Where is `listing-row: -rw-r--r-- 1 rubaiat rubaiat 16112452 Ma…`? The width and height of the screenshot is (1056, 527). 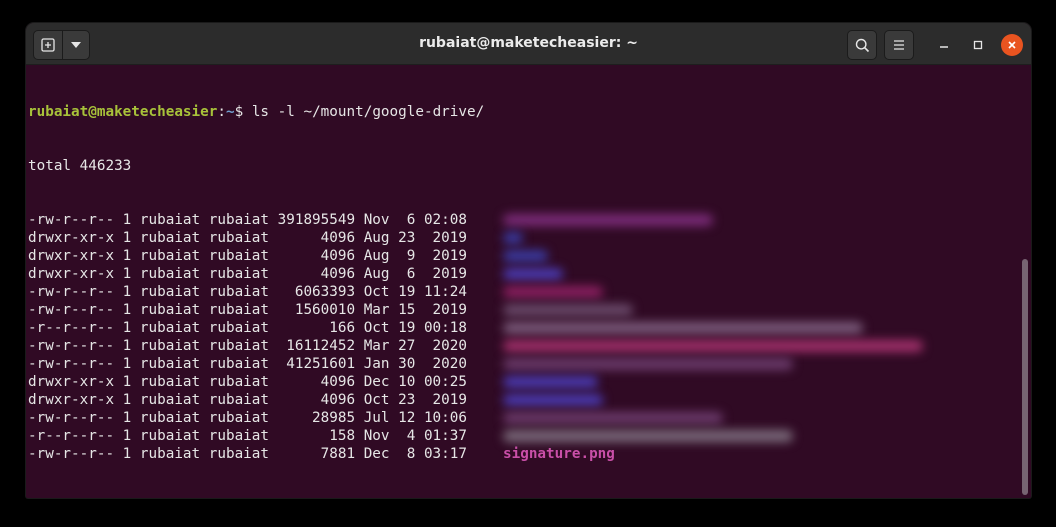 listing-row: -rw-r--r-- 1 rubaiat rubaiat 16112452 Ma… is located at coordinates (523, 346).